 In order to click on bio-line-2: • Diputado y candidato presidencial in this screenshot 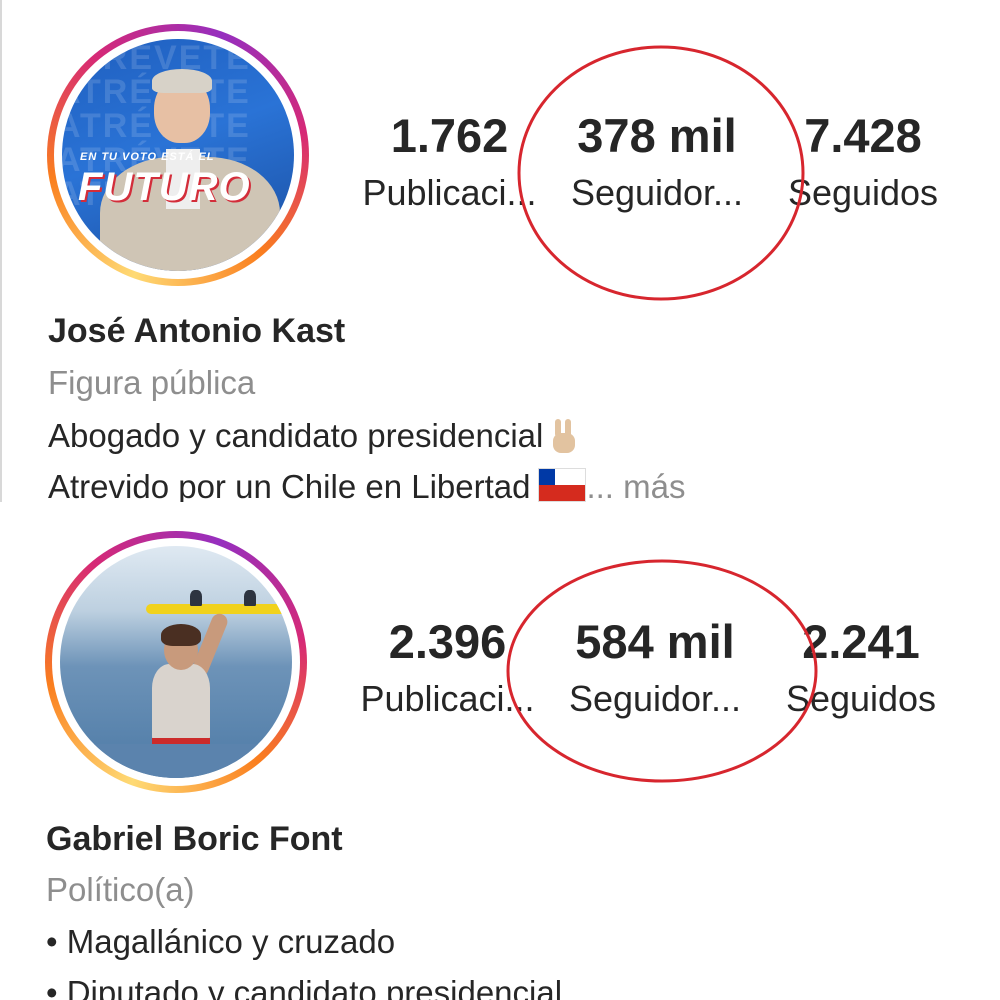, I will do `click(304, 987)`.